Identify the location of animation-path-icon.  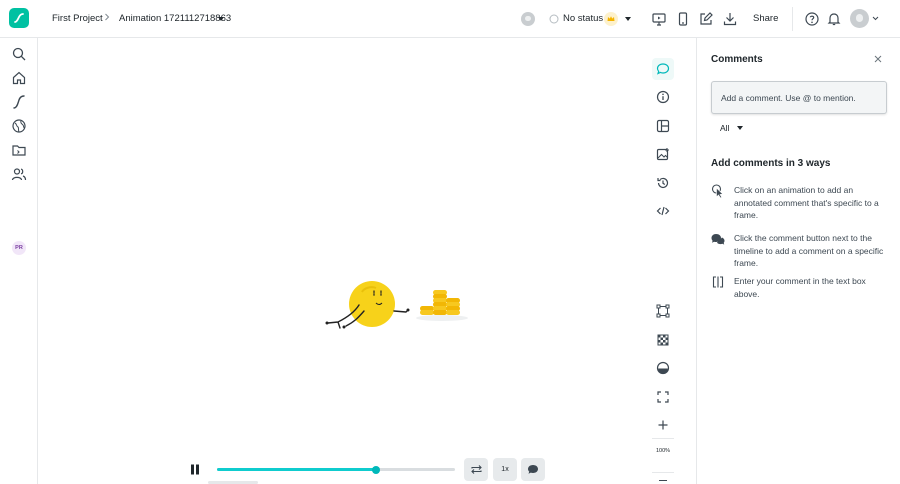
(19, 102).